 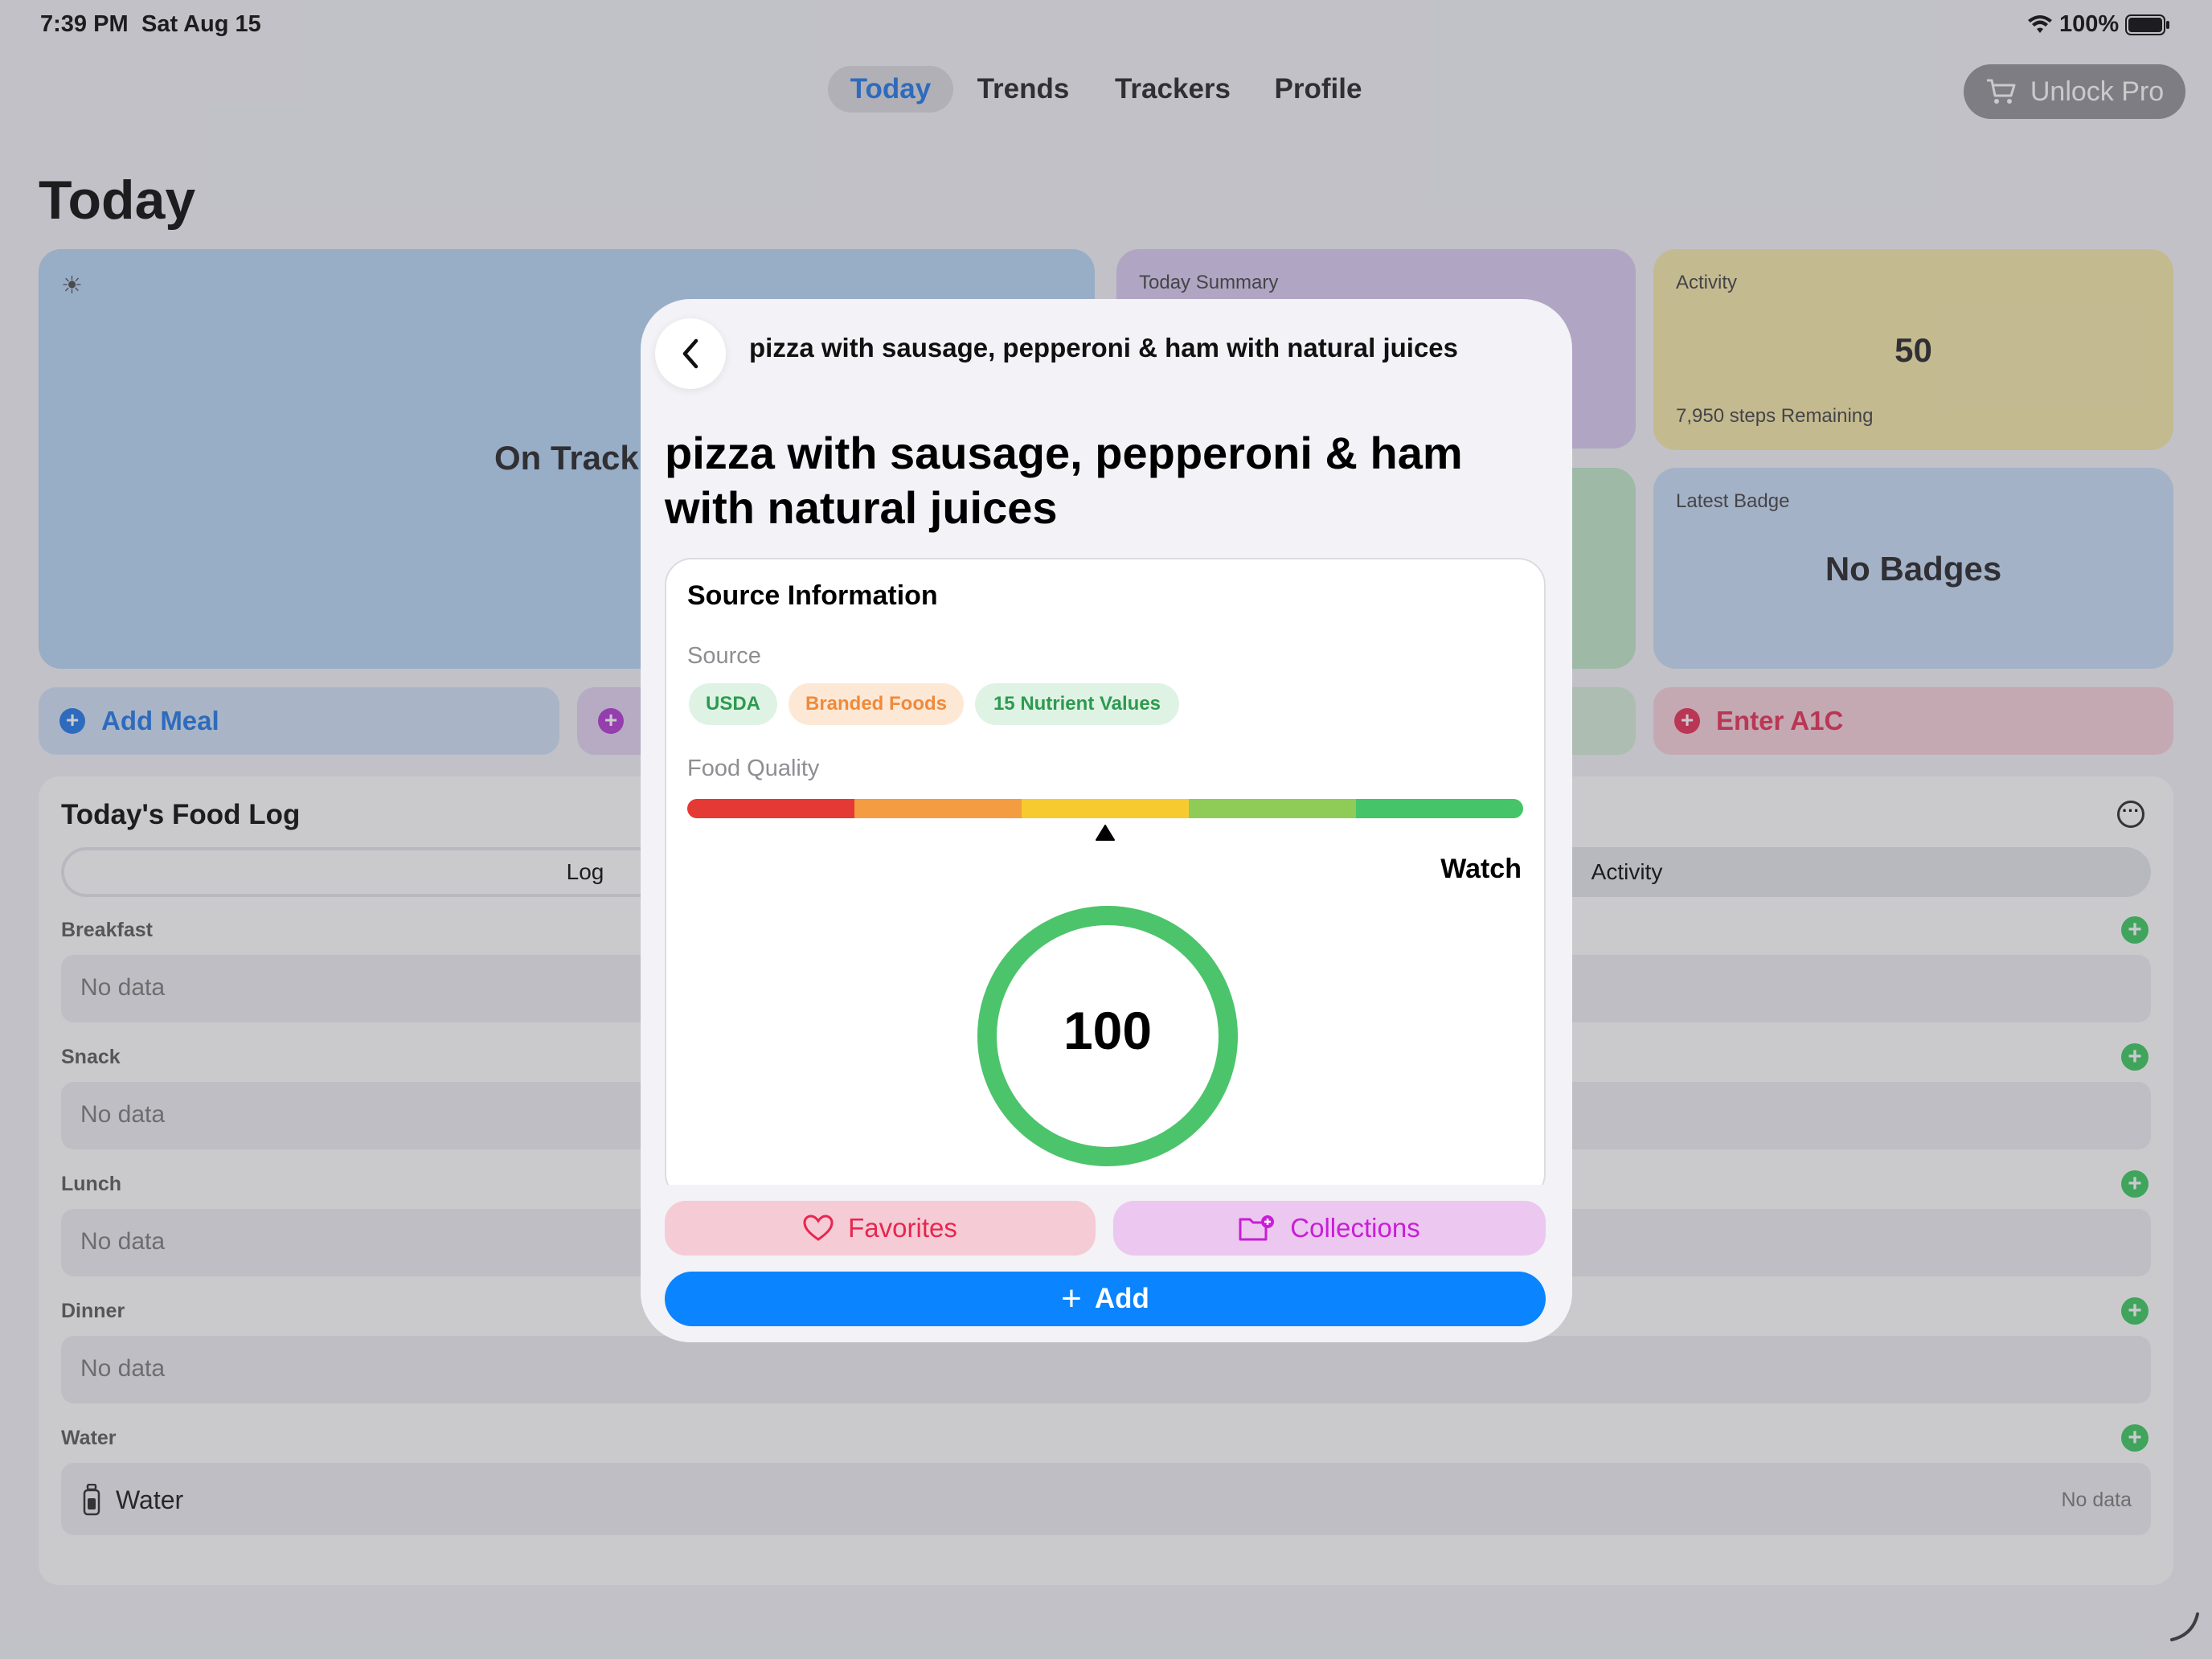 I want to click on food-quality-label: Food Quality, so click(x=753, y=768).